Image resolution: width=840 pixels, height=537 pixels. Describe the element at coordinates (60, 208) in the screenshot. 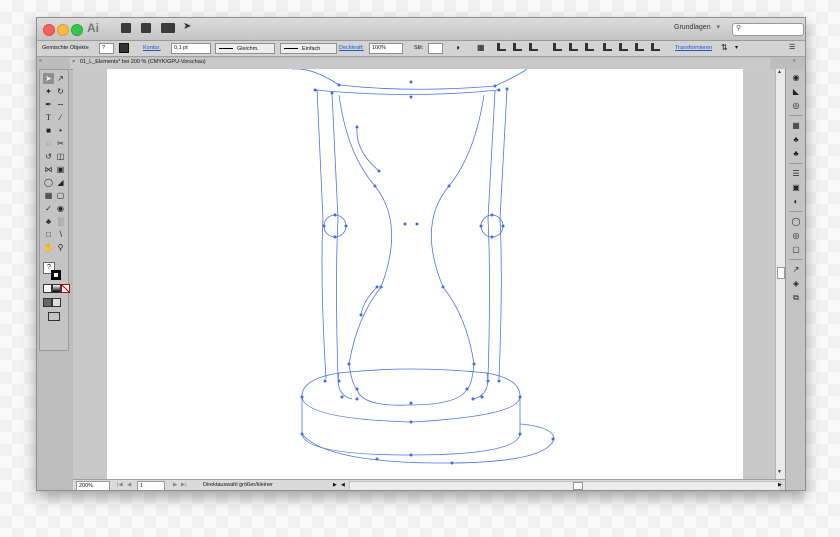

I see `blend-tool-icon: ◉` at that location.